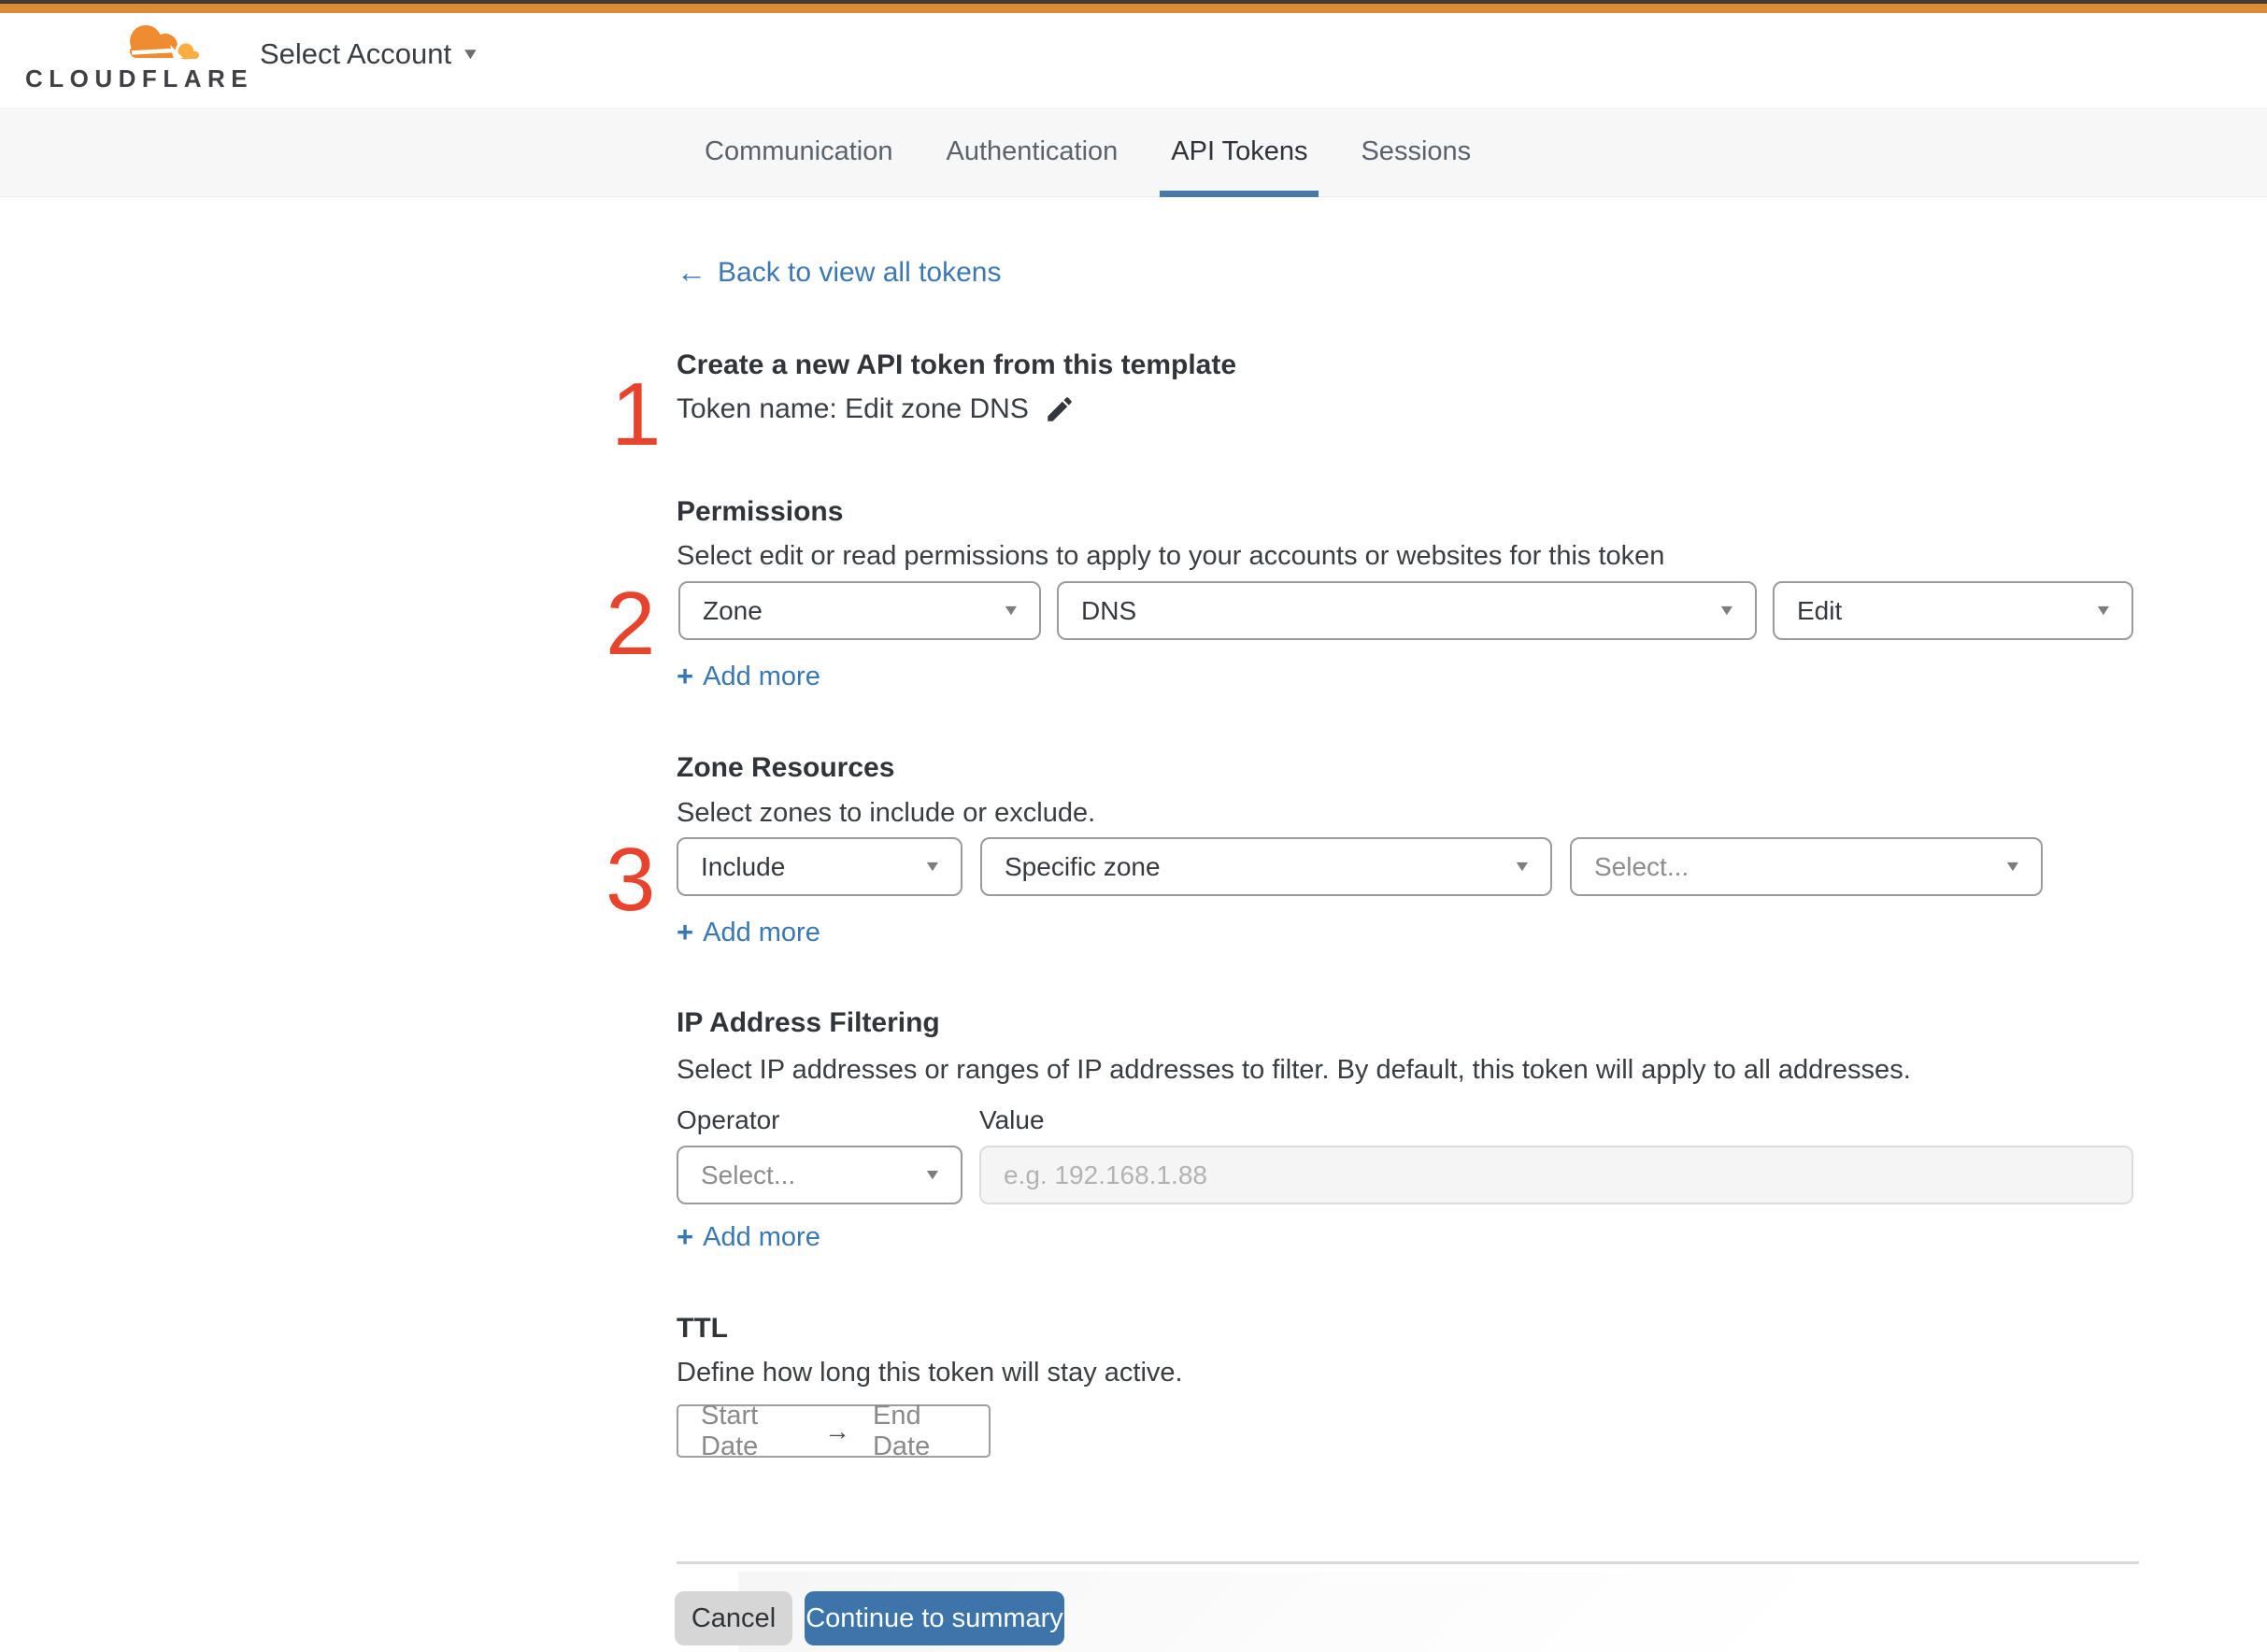 The width and height of the screenshot is (2267, 1652). I want to click on permissions-row: Zone ▼ DNS ▼ Edit ▼, so click(1406, 611).